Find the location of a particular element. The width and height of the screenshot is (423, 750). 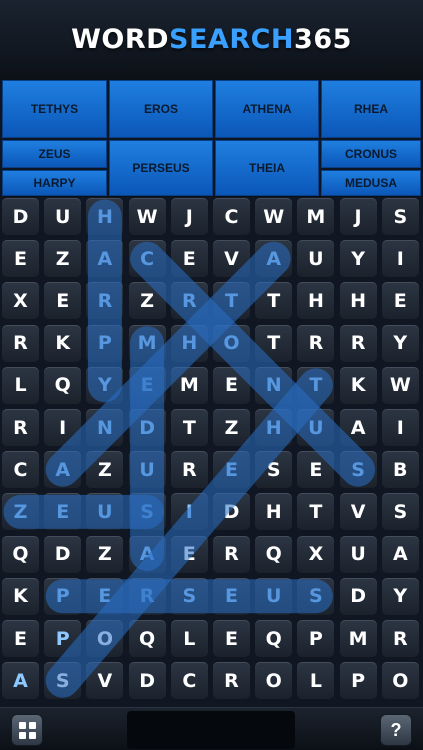

word-athena: ATHENA is located at coordinates (267, 109).